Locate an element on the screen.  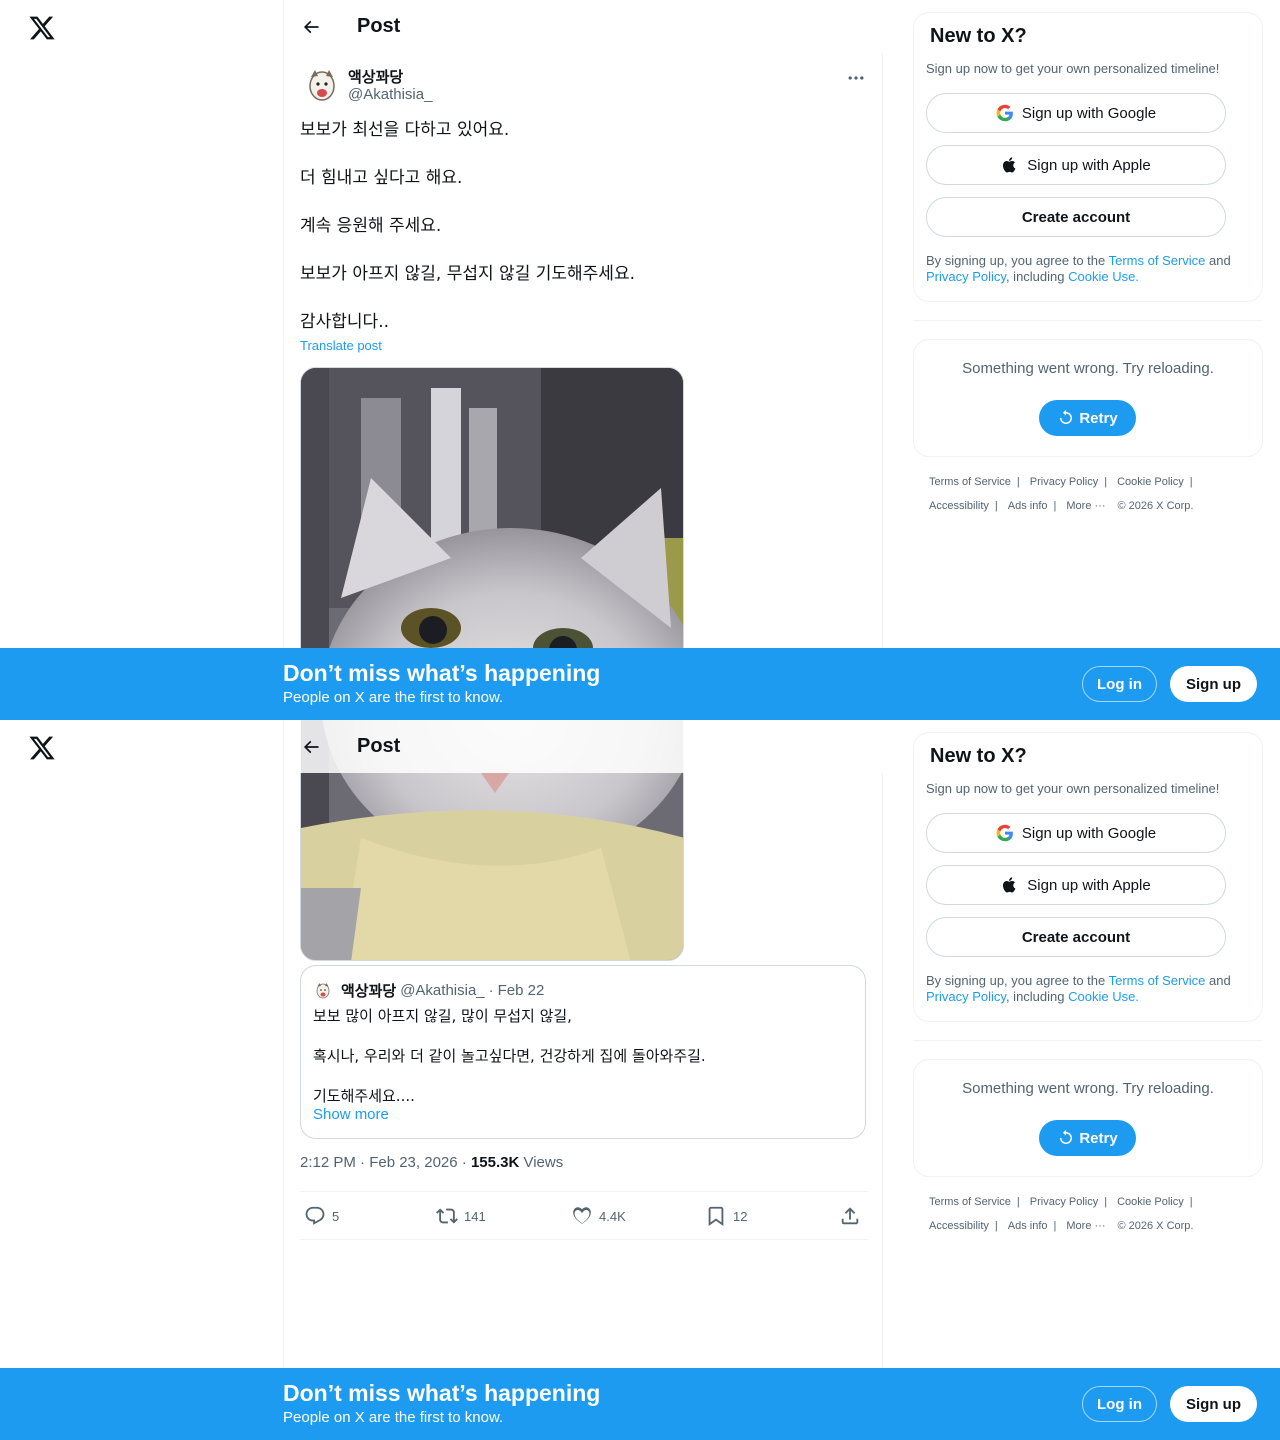
quote-line: 혹시나, 우리와 더 같이 놀고싶다면, 건강하게 집에 돌아와주길. is located at coordinates (509, 1056).